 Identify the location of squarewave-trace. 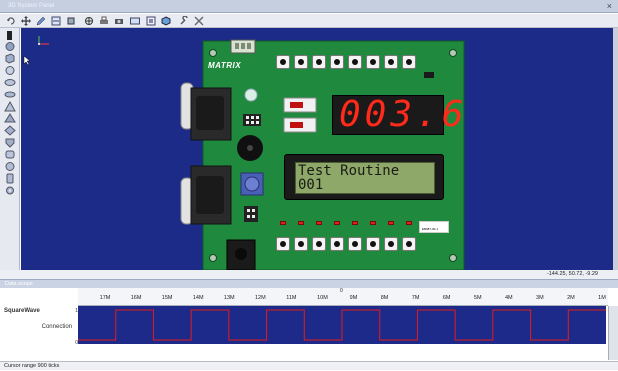
(342, 325).